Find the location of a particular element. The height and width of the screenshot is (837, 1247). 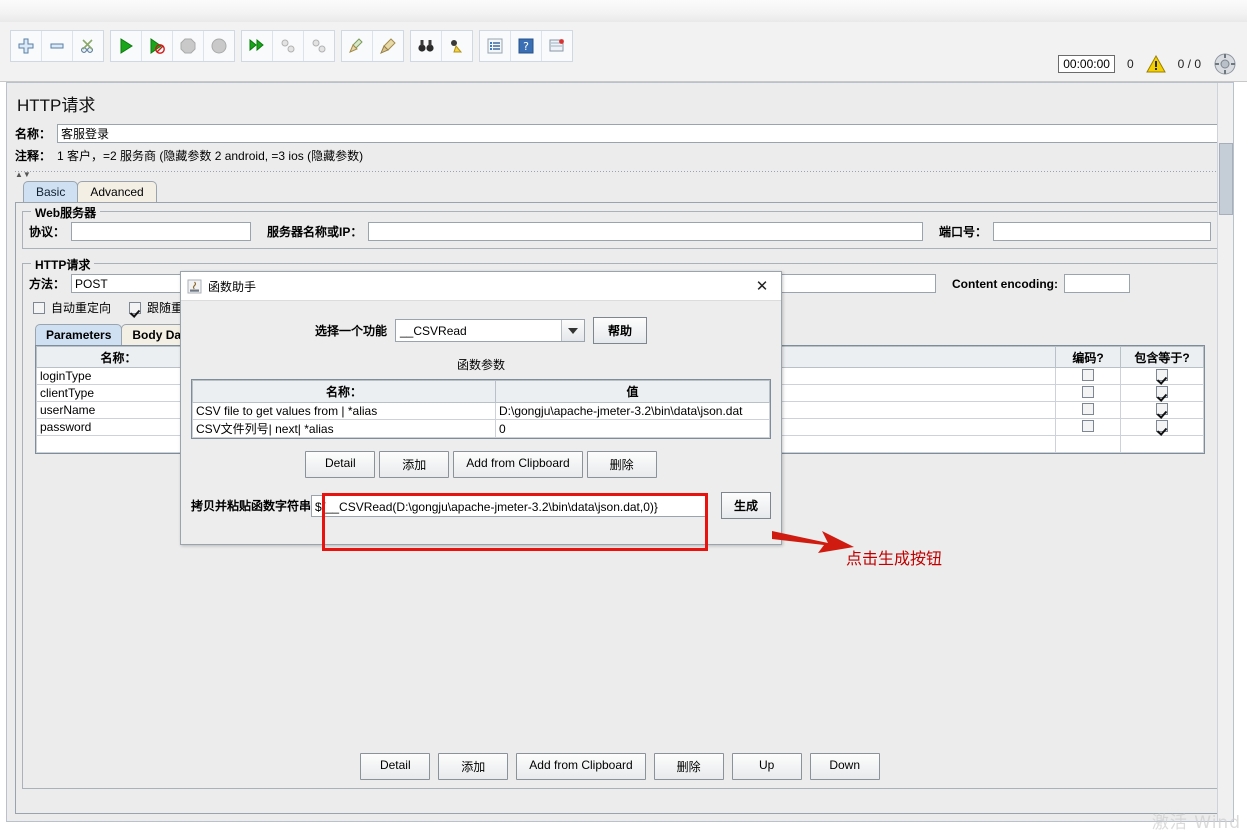

move-up-button: Up is located at coordinates (766, 766).